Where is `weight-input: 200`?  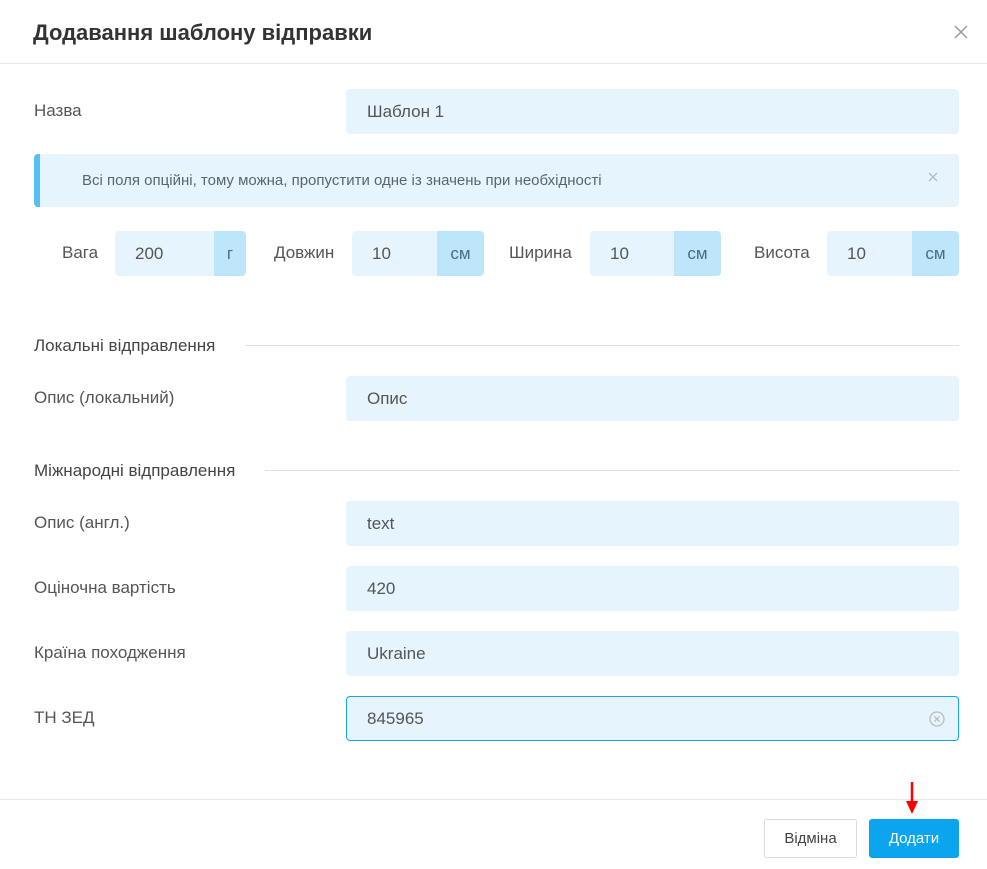 weight-input: 200 is located at coordinates (164, 253).